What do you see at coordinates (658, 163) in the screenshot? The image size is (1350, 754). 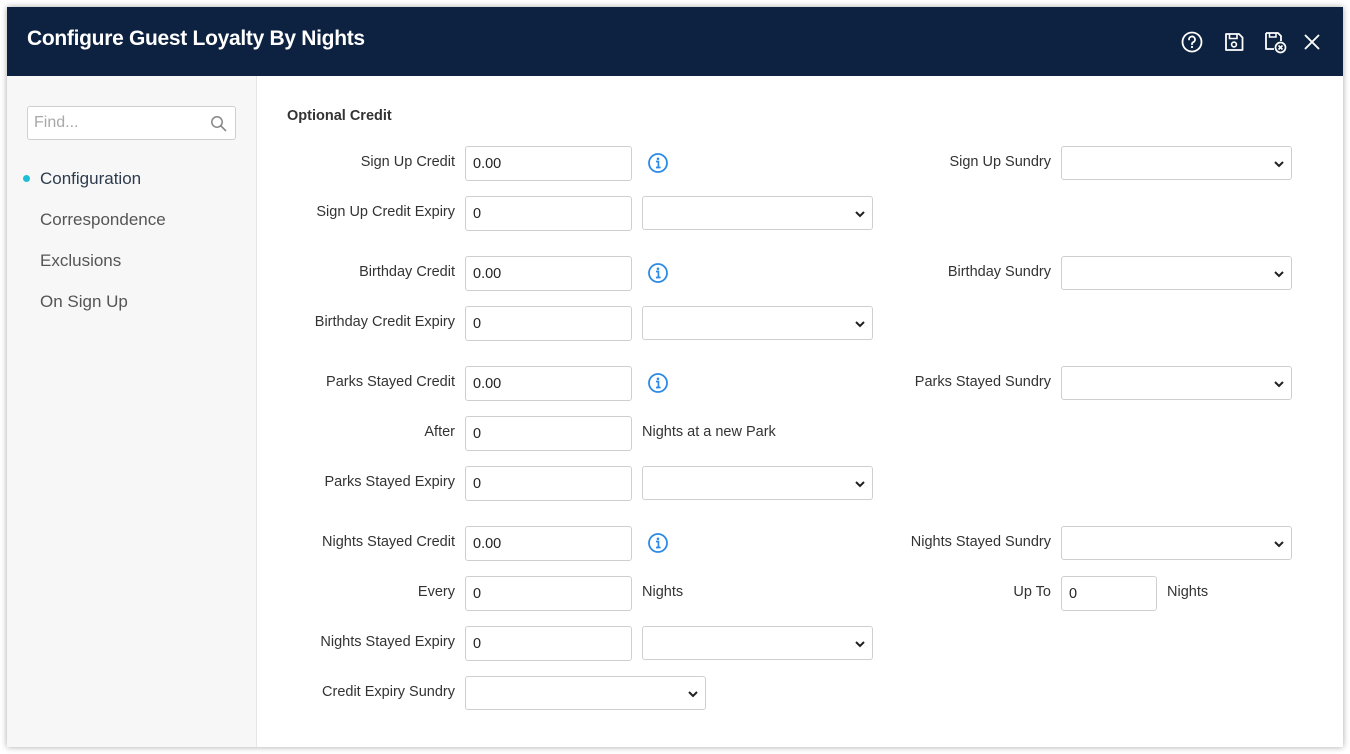 I see `sign-up-credit-info-icon` at bounding box center [658, 163].